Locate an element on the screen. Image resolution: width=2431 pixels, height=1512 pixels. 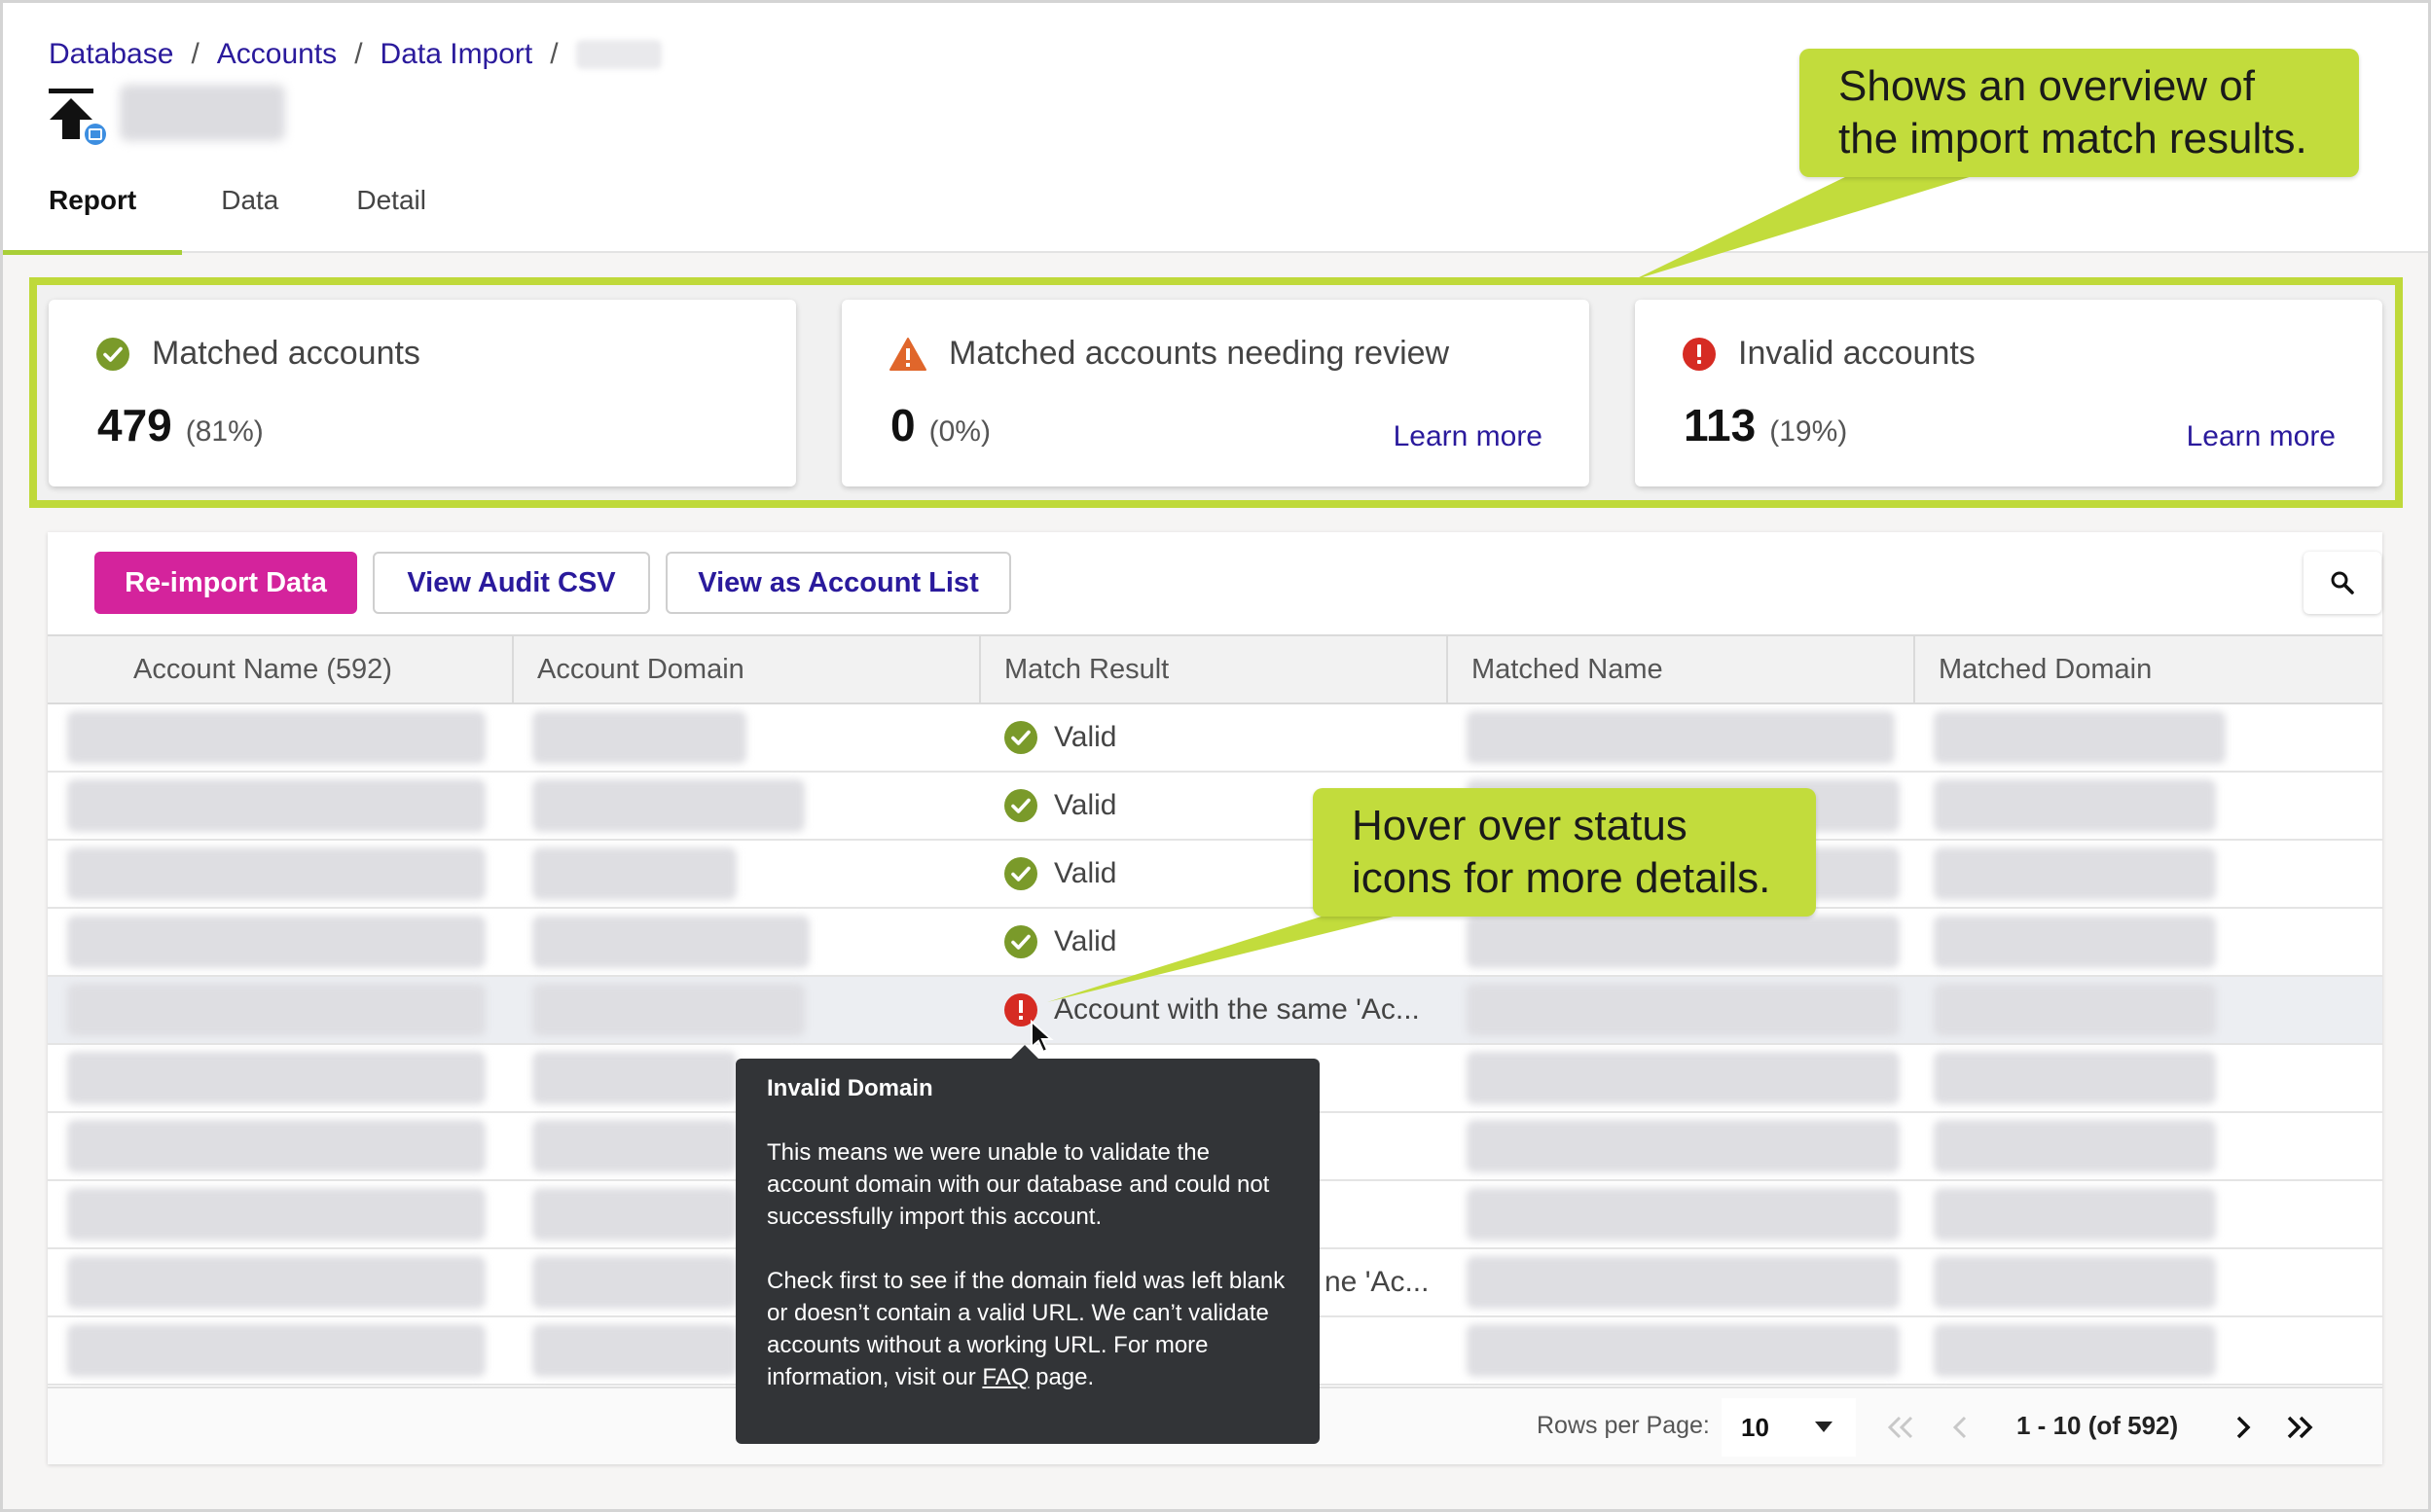
warning-triangle-icon is located at coordinates (907, 354).